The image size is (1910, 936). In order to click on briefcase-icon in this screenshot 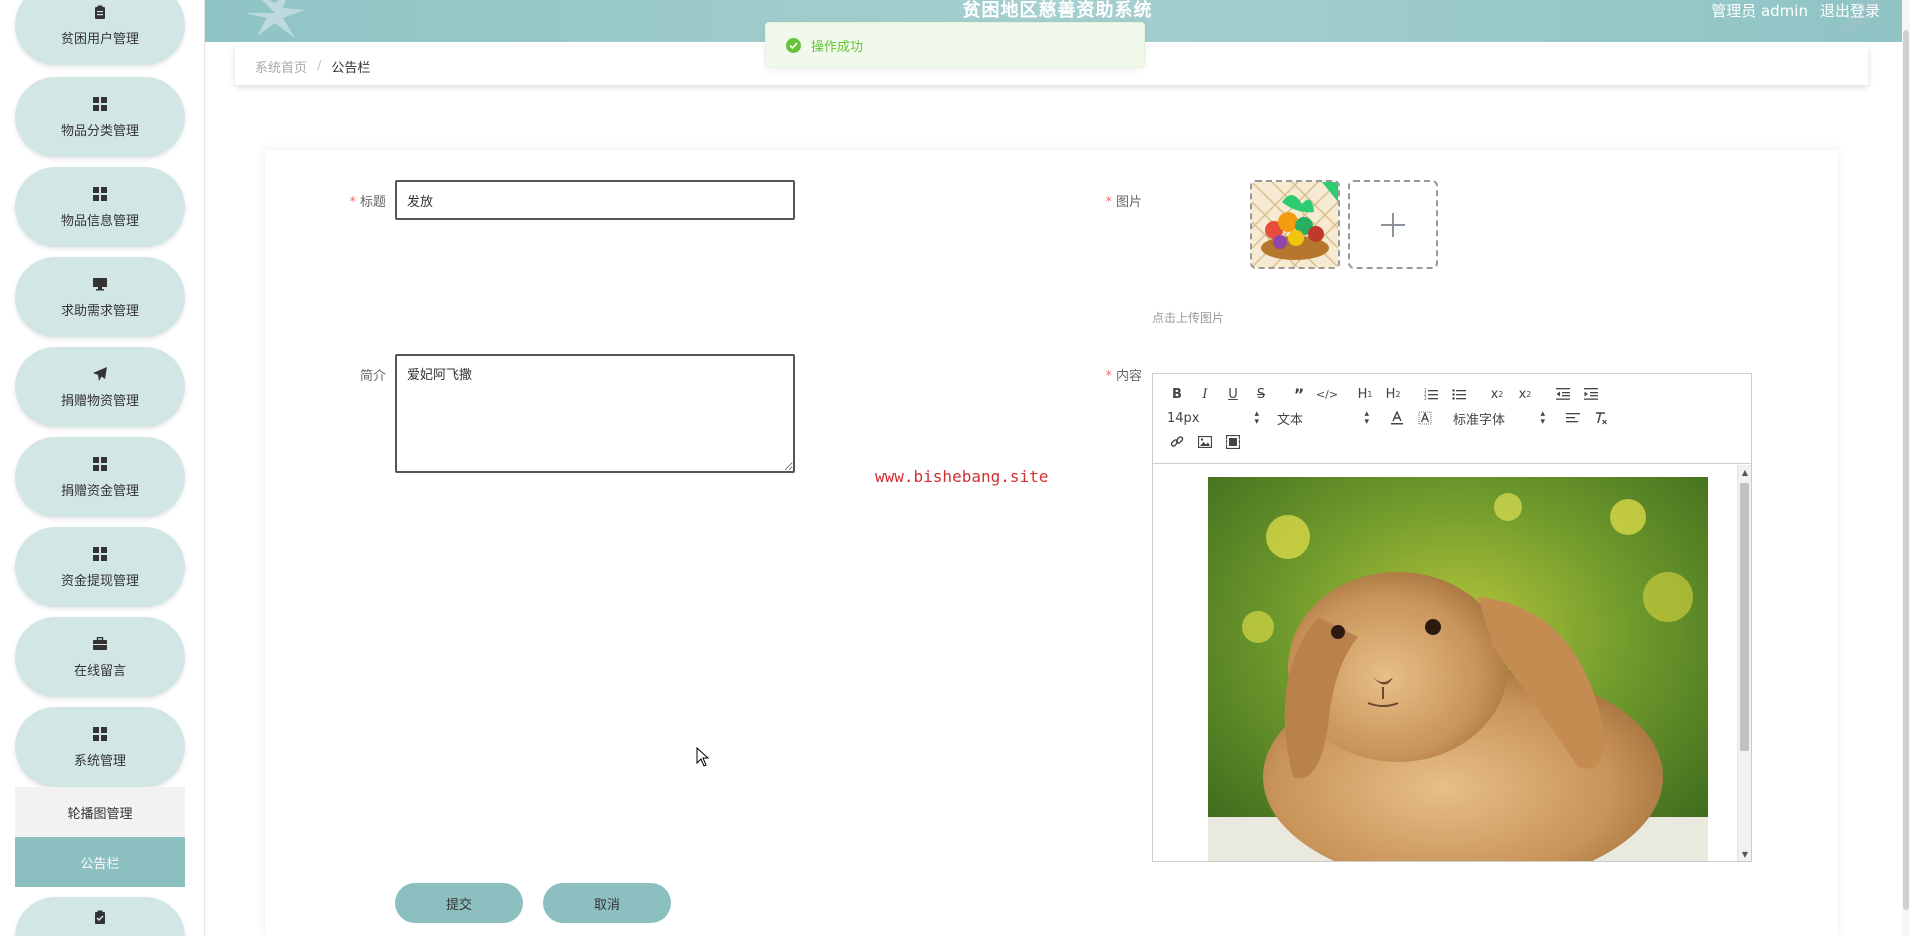, I will do `click(100, 644)`.